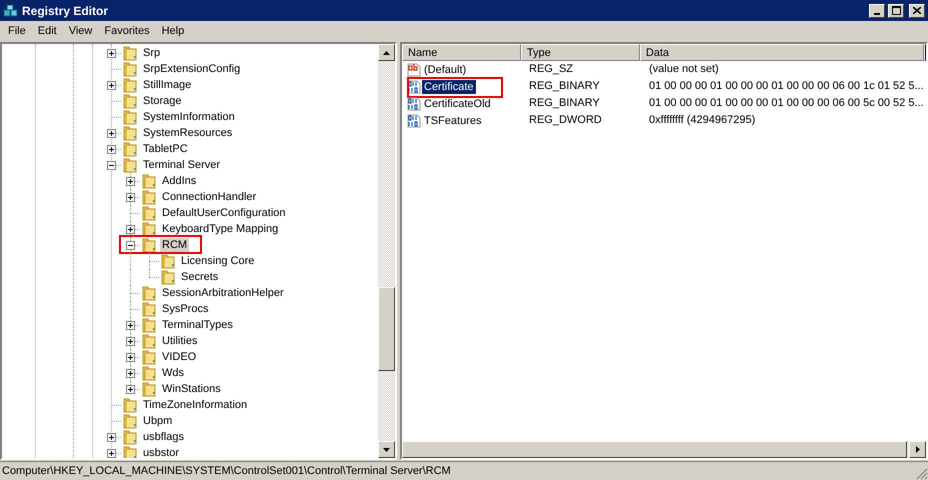  I want to click on tree-item: VIDEO, so click(179, 357).